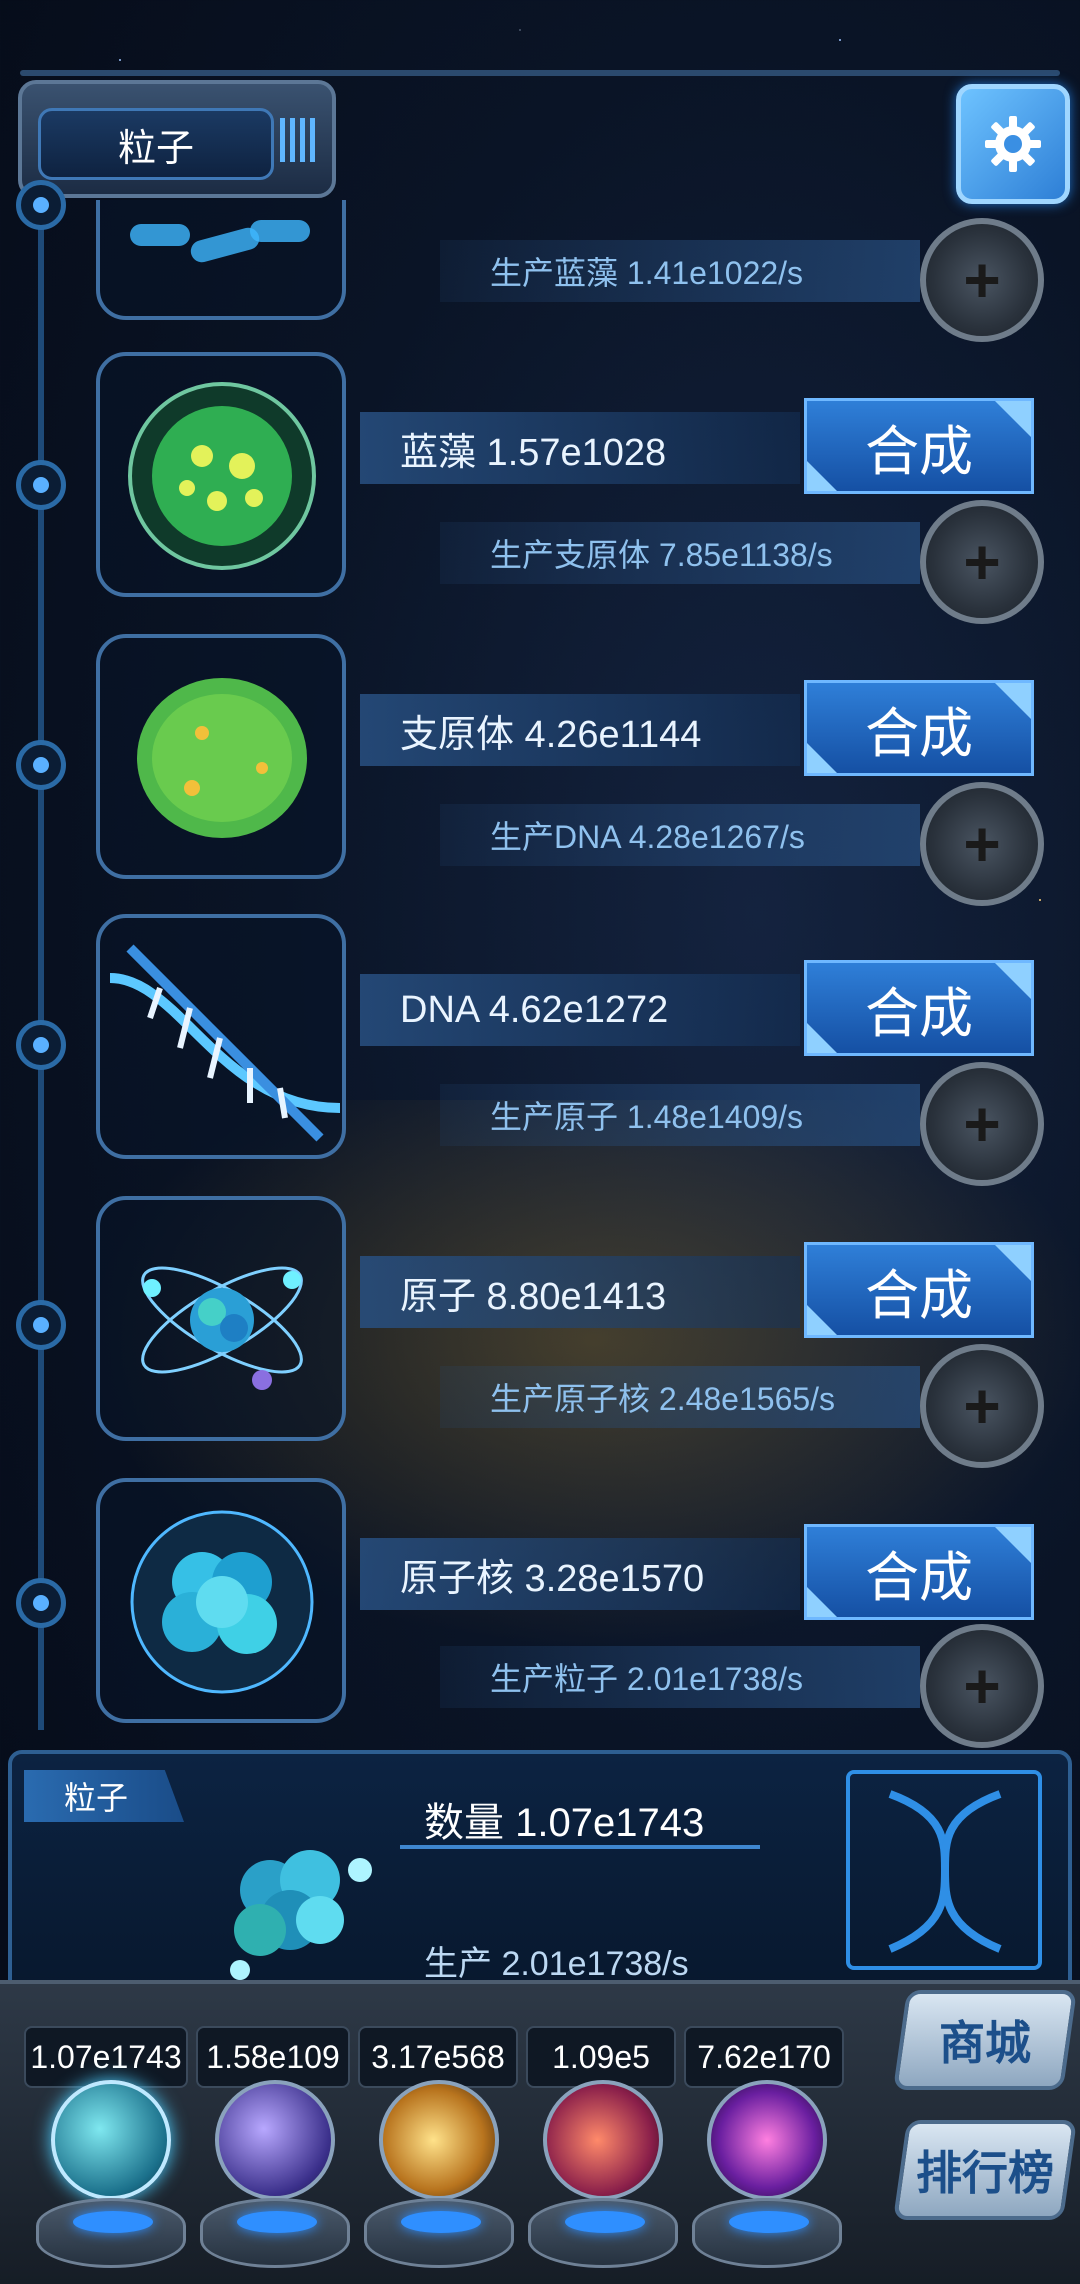 The height and width of the screenshot is (2284, 1080). I want to click on row-2-icon-frame, so click(221, 756).